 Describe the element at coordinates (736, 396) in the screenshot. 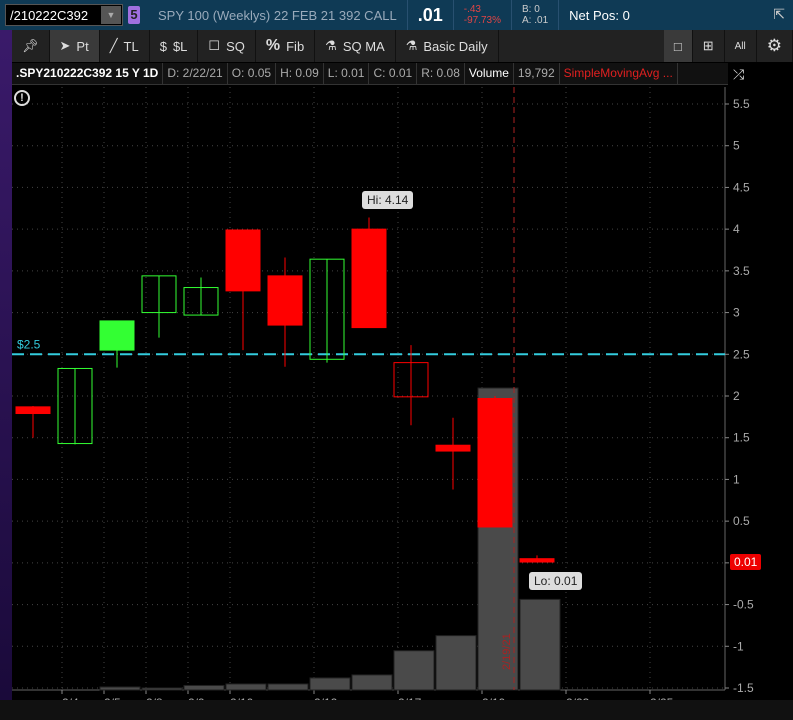

I see `y-tick-label: 2` at that location.